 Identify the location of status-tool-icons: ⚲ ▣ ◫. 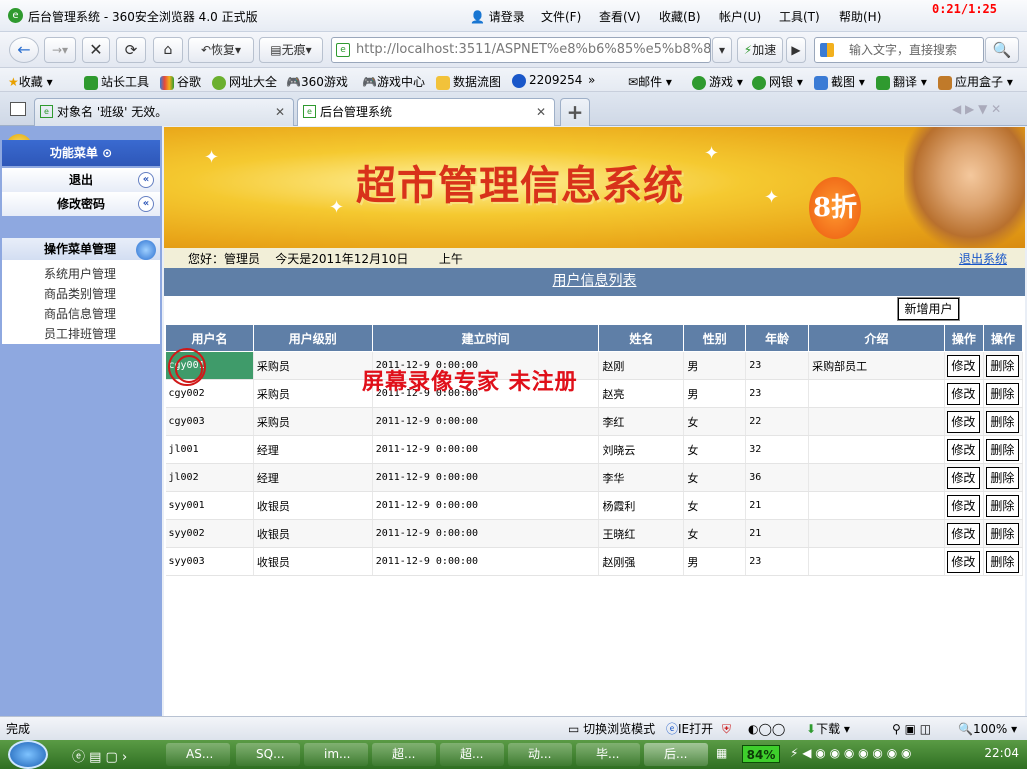
(911, 729).